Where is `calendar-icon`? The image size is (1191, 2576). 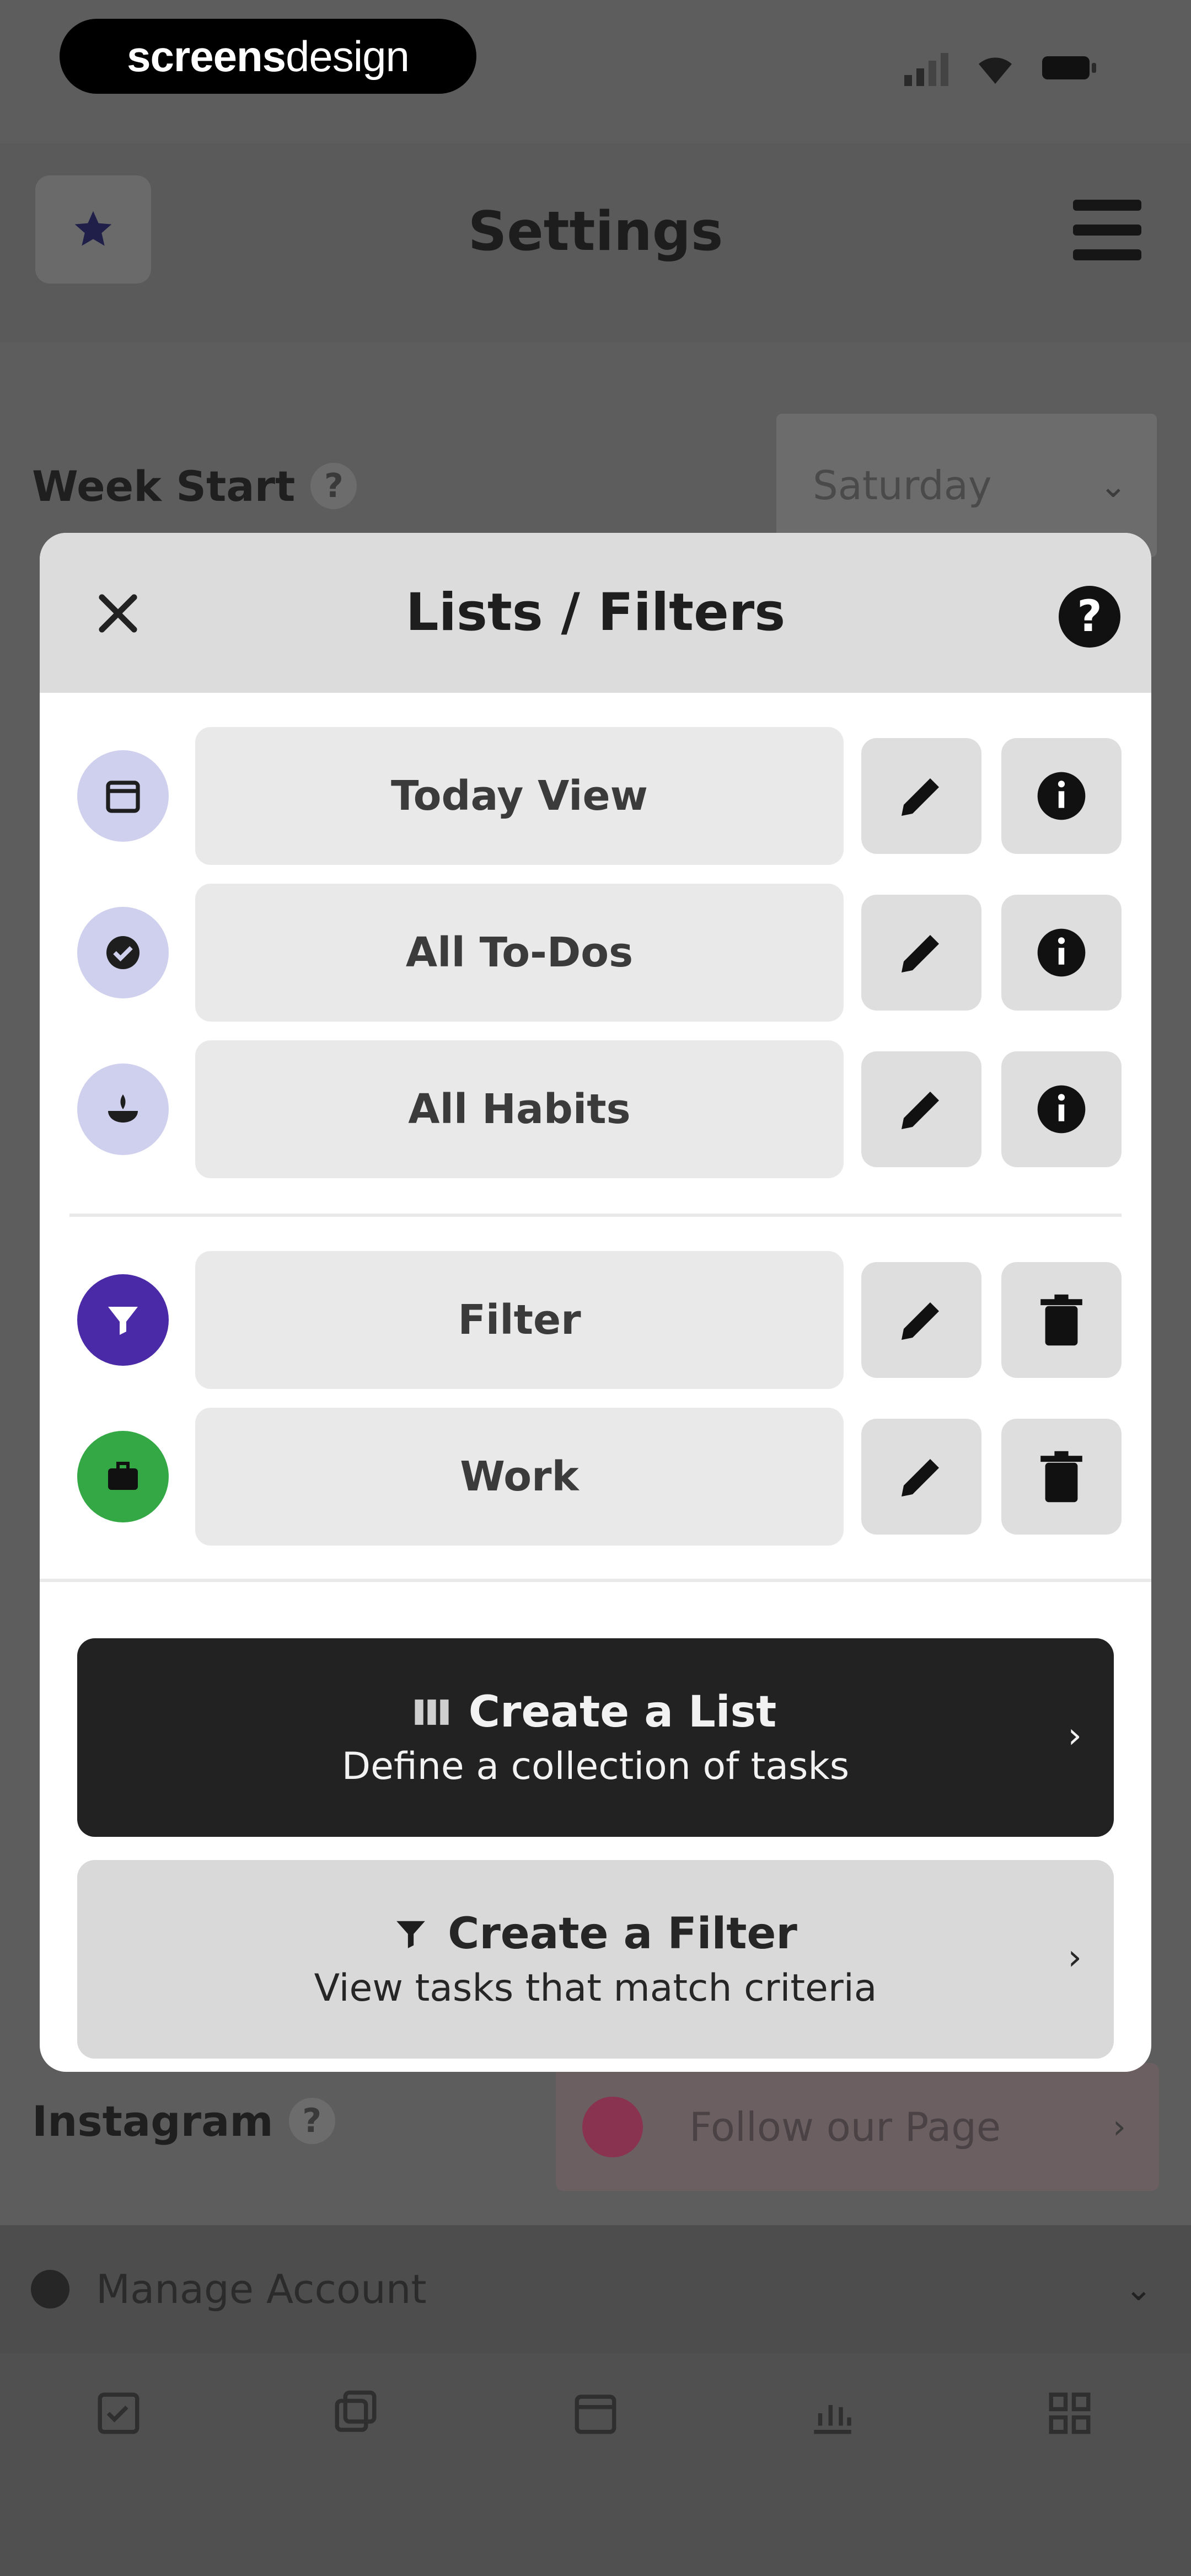 calendar-icon is located at coordinates (123, 796).